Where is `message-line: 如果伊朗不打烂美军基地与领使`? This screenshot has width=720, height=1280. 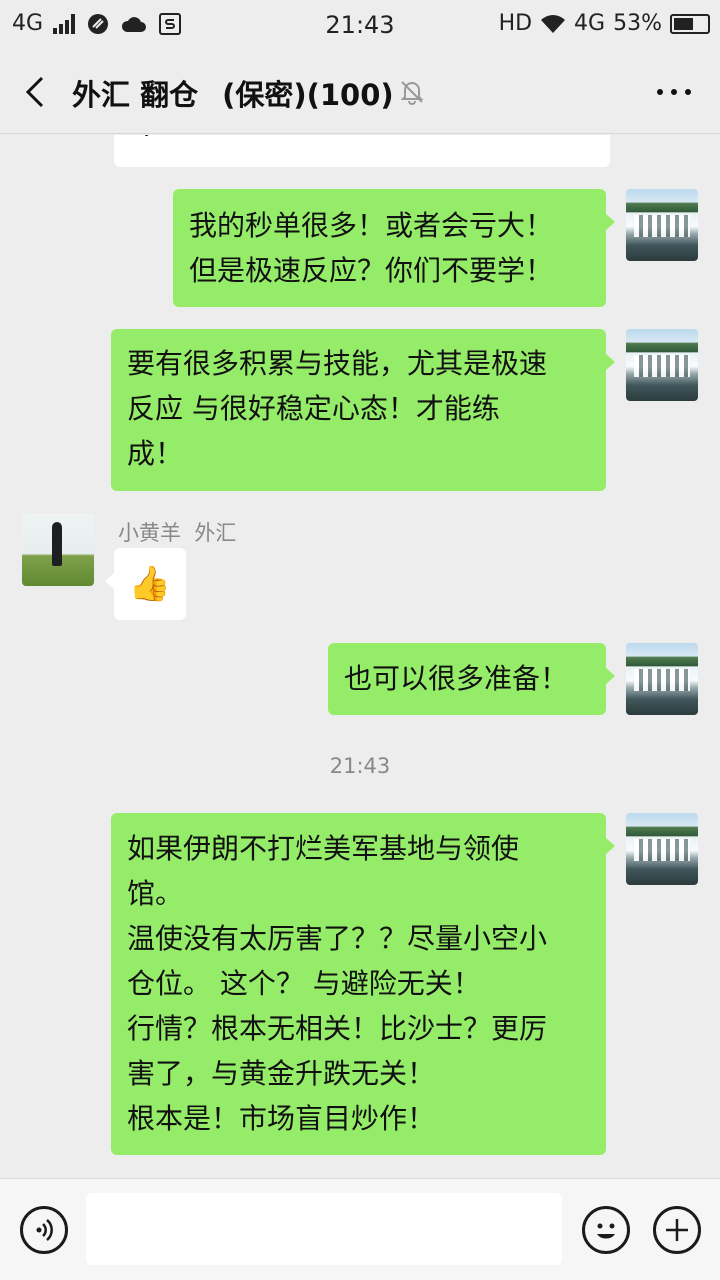
message-line: 如果伊朗不打烂美军基地与领使 is located at coordinates (323, 848).